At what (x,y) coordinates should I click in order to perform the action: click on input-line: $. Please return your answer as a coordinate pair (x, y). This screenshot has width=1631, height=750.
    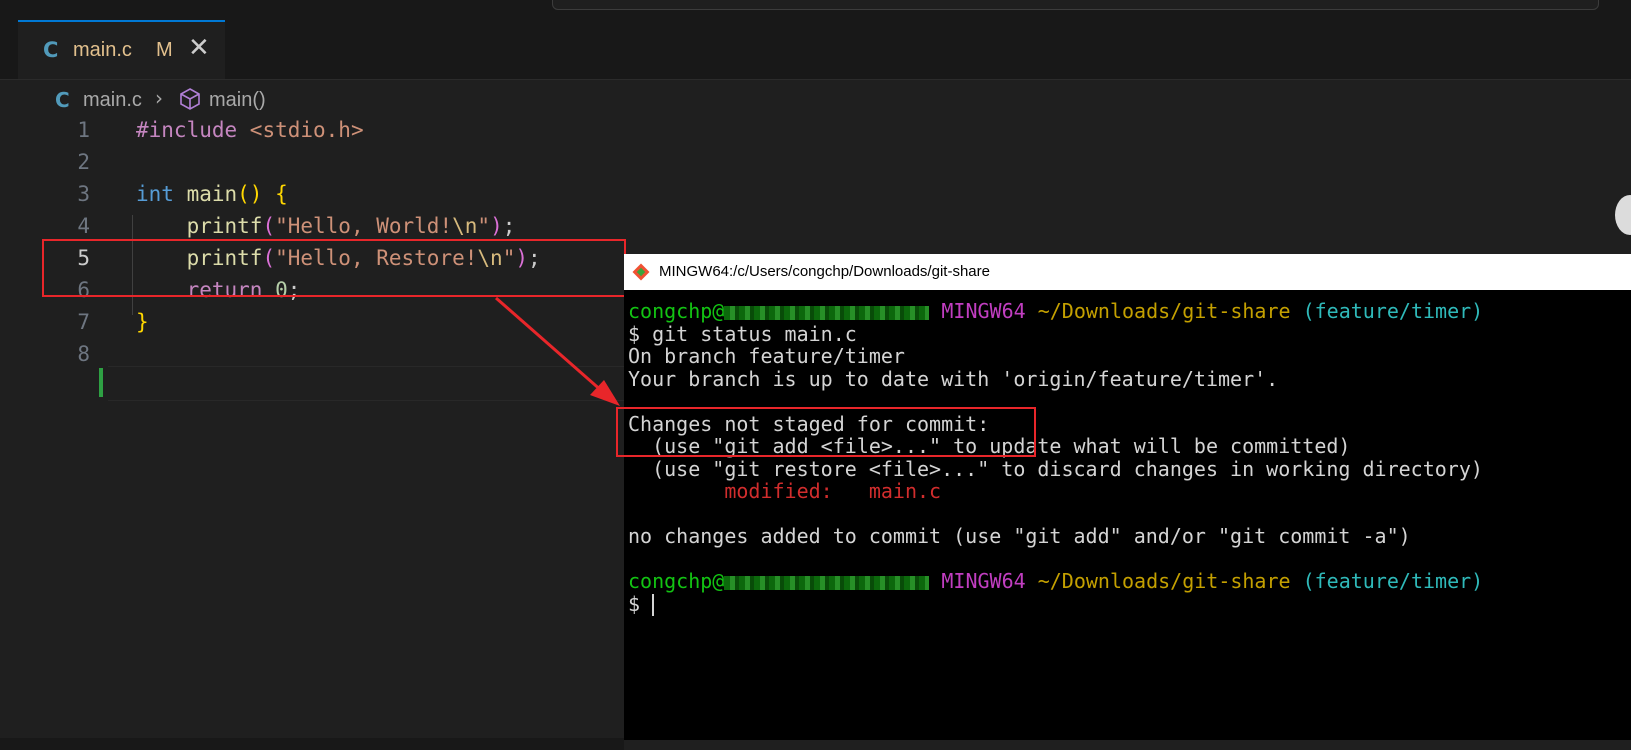
    Looking at the image, I should click on (1128, 603).